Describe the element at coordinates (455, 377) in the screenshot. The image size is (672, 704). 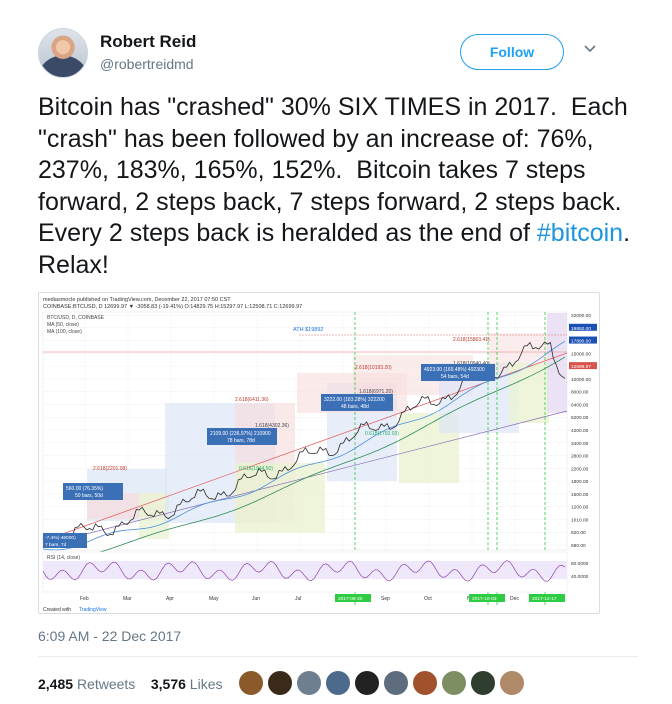
I see `svg-text: 54 bars, 54d` at that location.